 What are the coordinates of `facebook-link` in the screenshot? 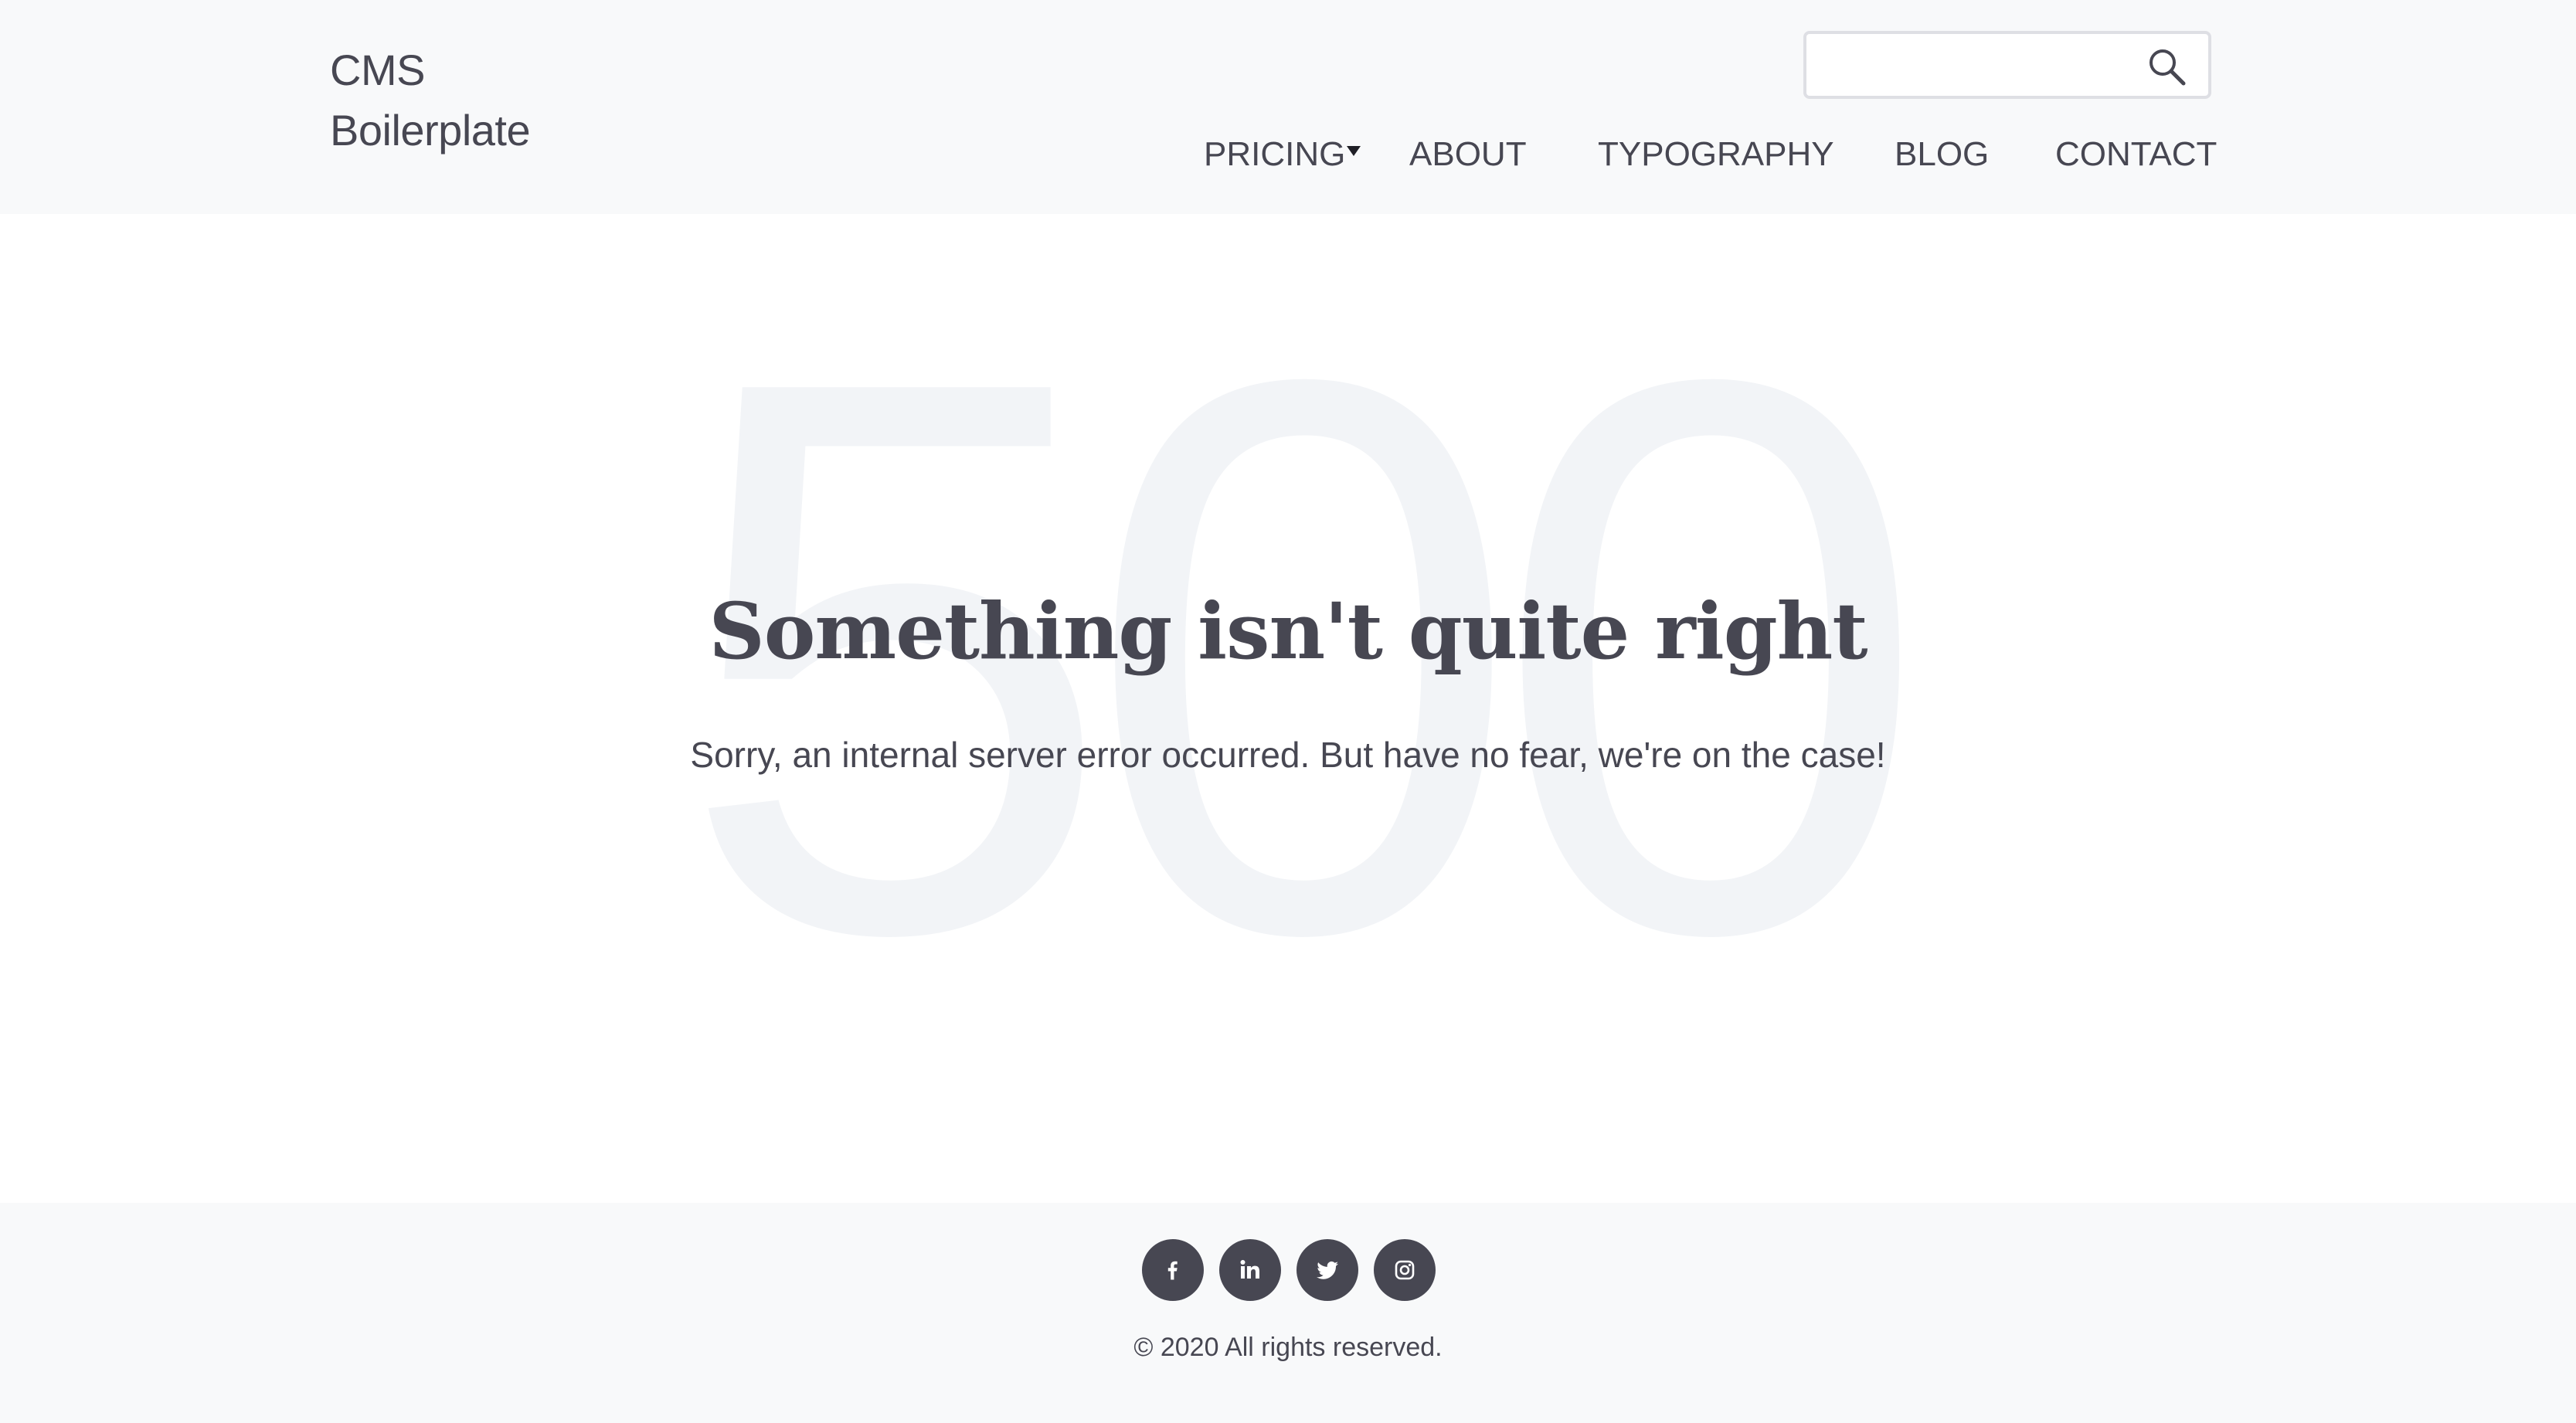 It's located at (1173, 1270).